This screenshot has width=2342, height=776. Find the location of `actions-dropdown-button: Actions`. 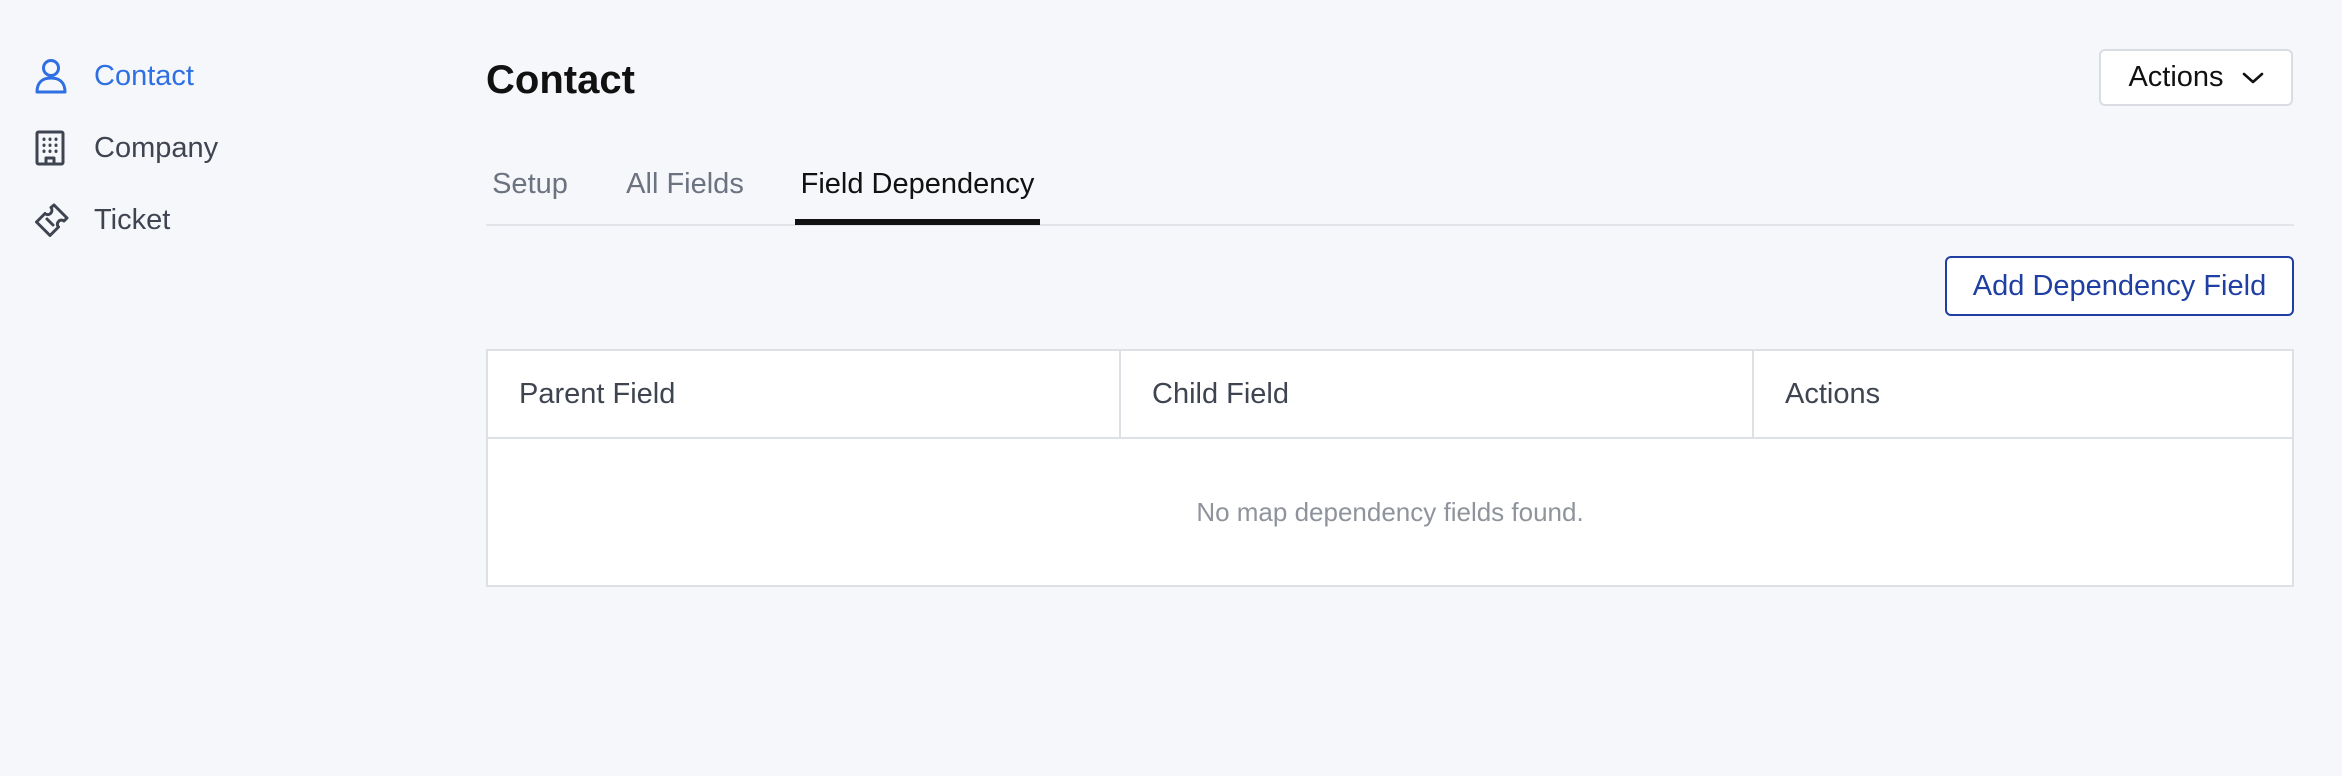

actions-dropdown-button: Actions is located at coordinates (2196, 77).